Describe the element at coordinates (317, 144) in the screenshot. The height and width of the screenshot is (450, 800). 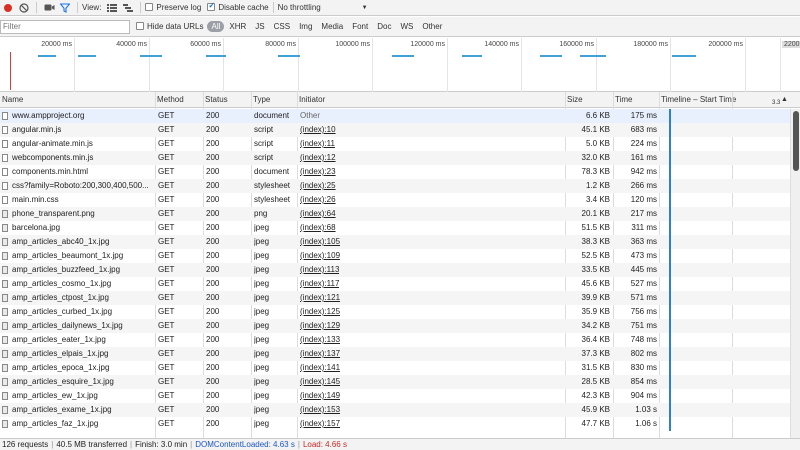
I see `request-initiator: (index):11` at that location.